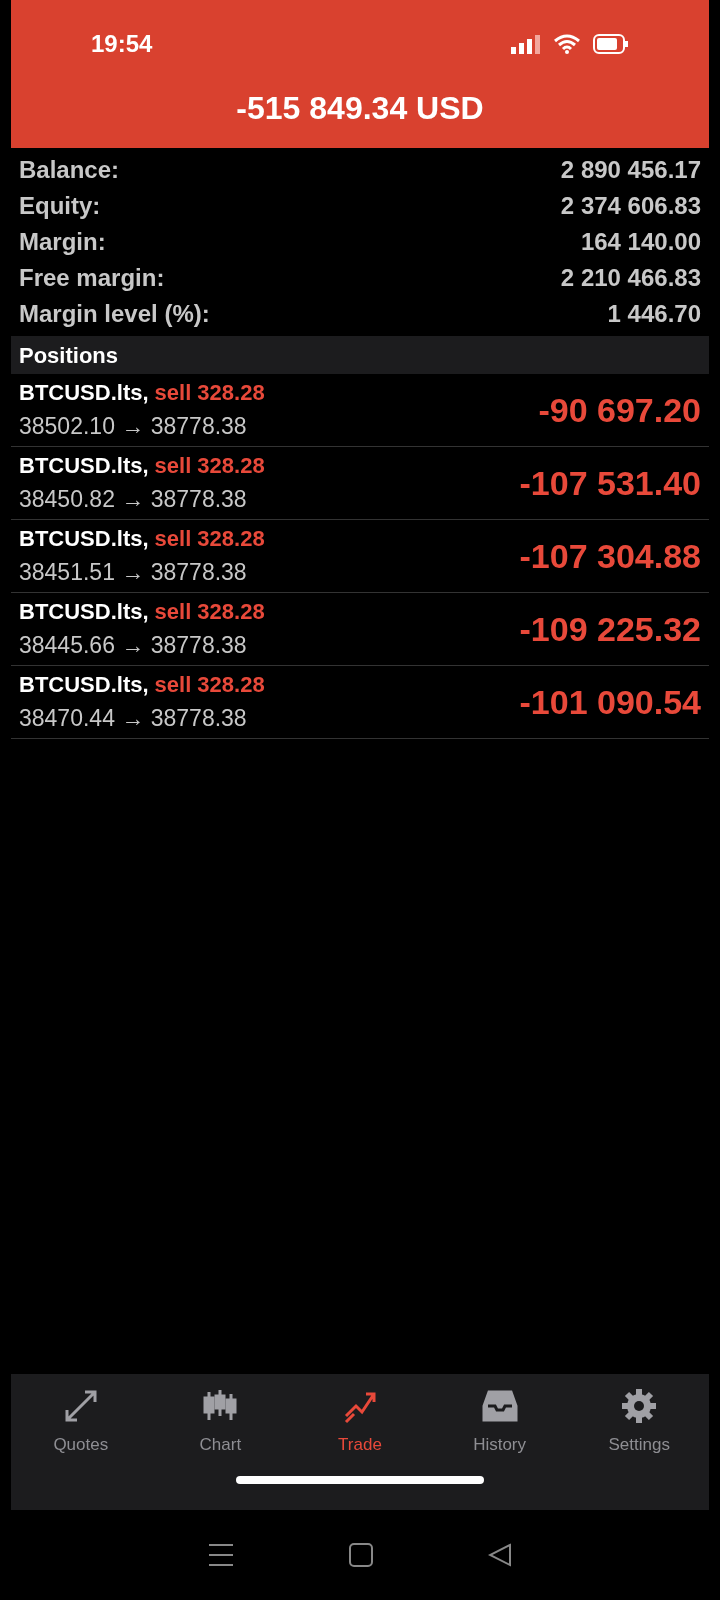  What do you see at coordinates (630, 278) in the screenshot?
I see `summary-value: 2 210 466.83` at bounding box center [630, 278].